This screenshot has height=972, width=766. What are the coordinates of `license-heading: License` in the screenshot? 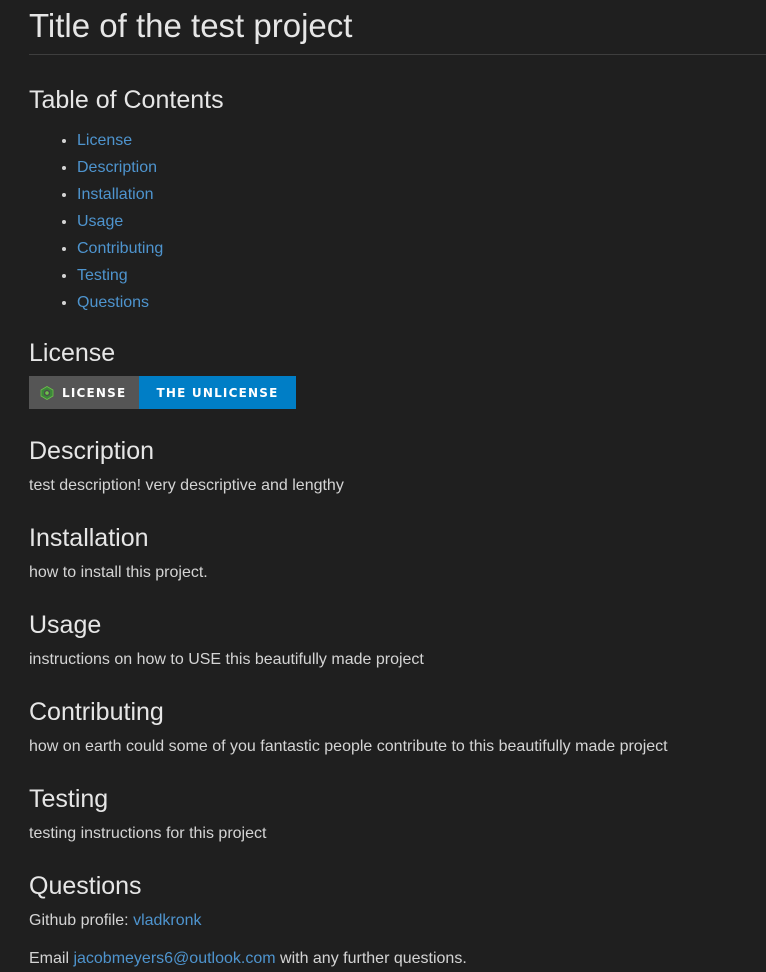 It's located at (72, 353).